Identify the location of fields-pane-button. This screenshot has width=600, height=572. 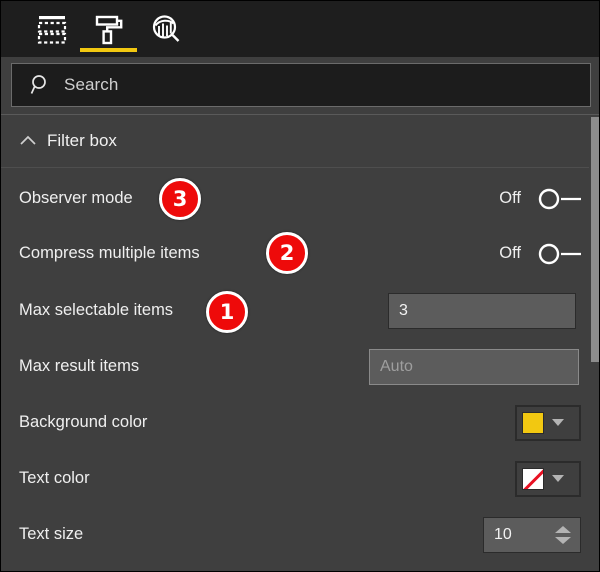
(51, 29).